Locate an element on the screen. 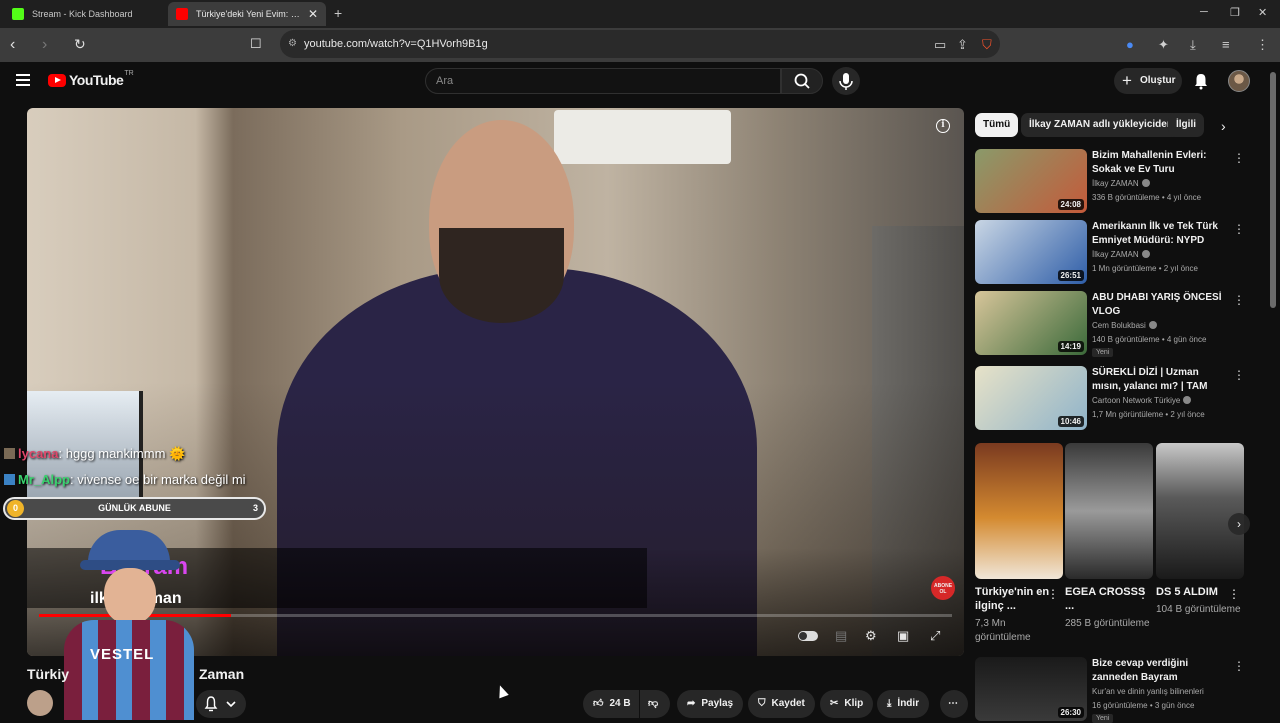  fullscreen-icon: ⤢ is located at coordinates (935, 636).